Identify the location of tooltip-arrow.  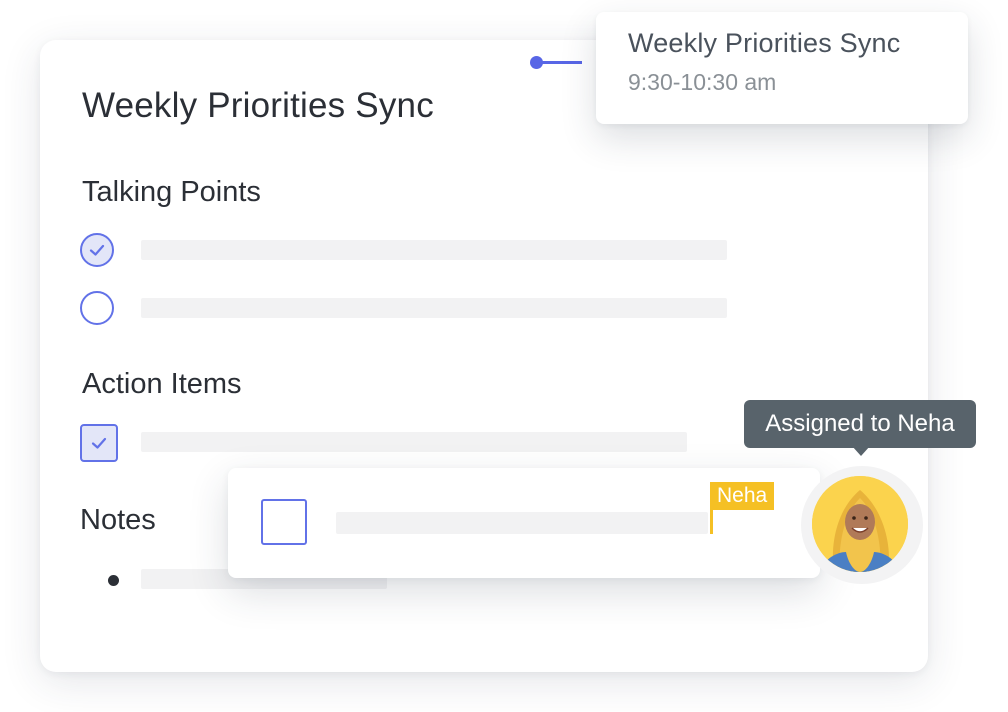
(861, 451).